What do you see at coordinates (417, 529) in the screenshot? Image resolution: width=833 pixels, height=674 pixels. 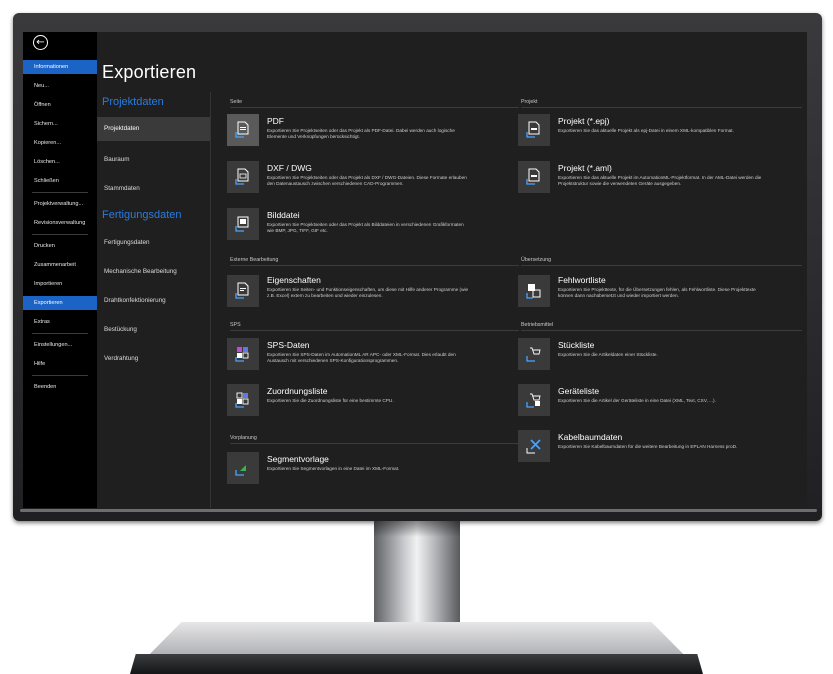 I see `monitor-neck-shadow` at bounding box center [417, 529].